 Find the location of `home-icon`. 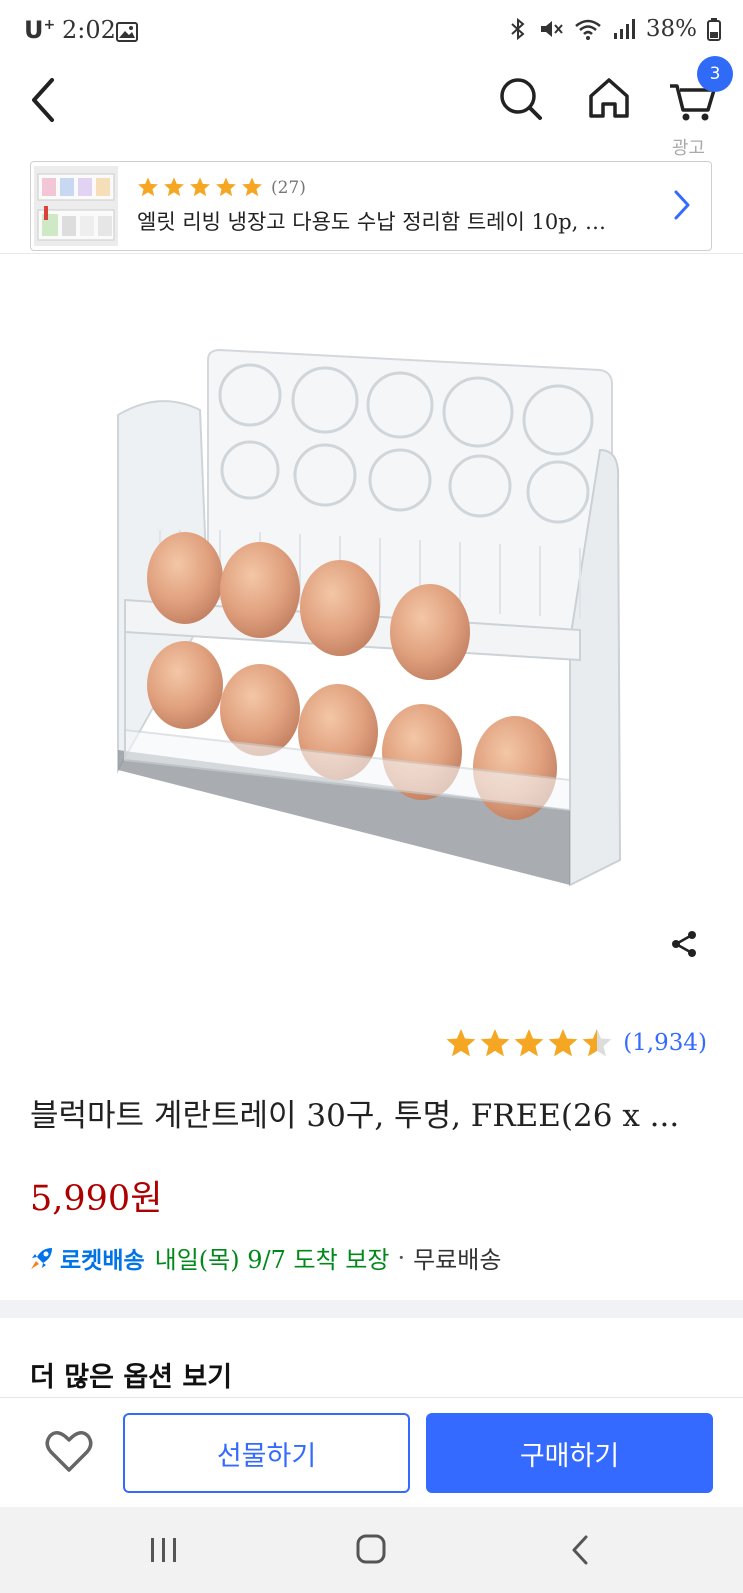

home-icon is located at coordinates (609, 98).